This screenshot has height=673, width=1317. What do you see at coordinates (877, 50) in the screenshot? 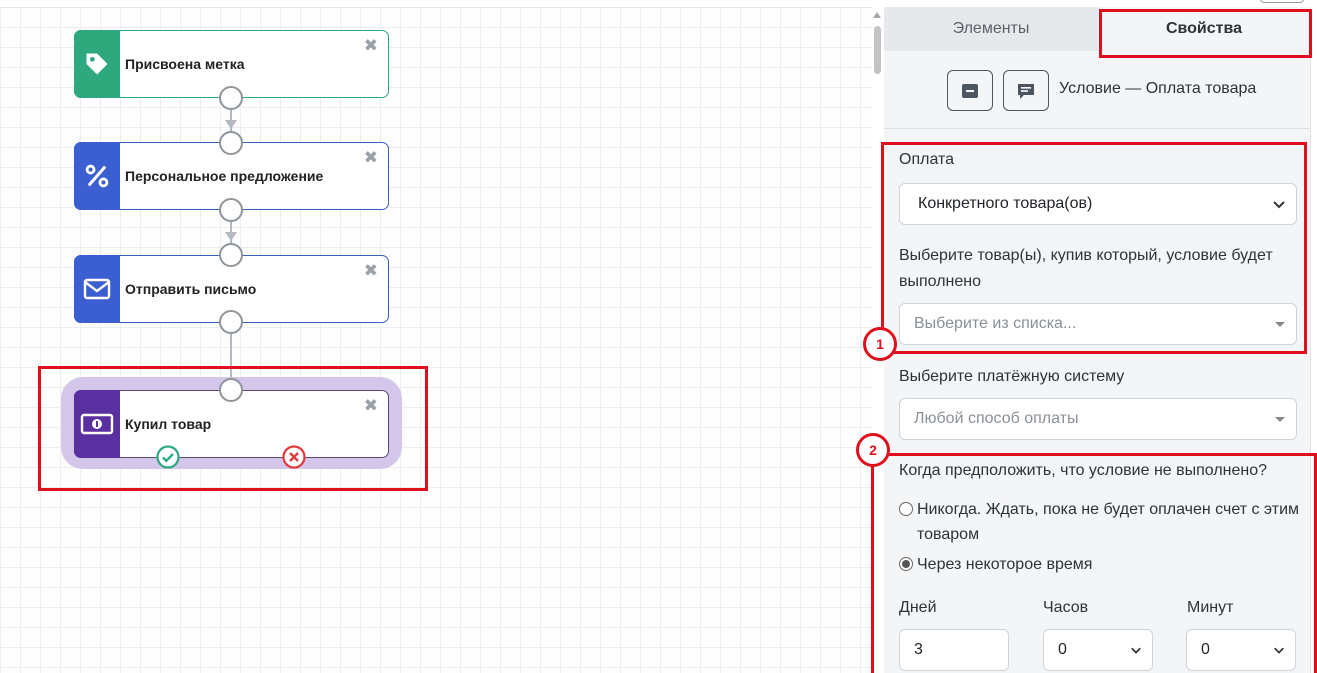
I see `scrollbar-thumb` at bounding box center [877, 50].